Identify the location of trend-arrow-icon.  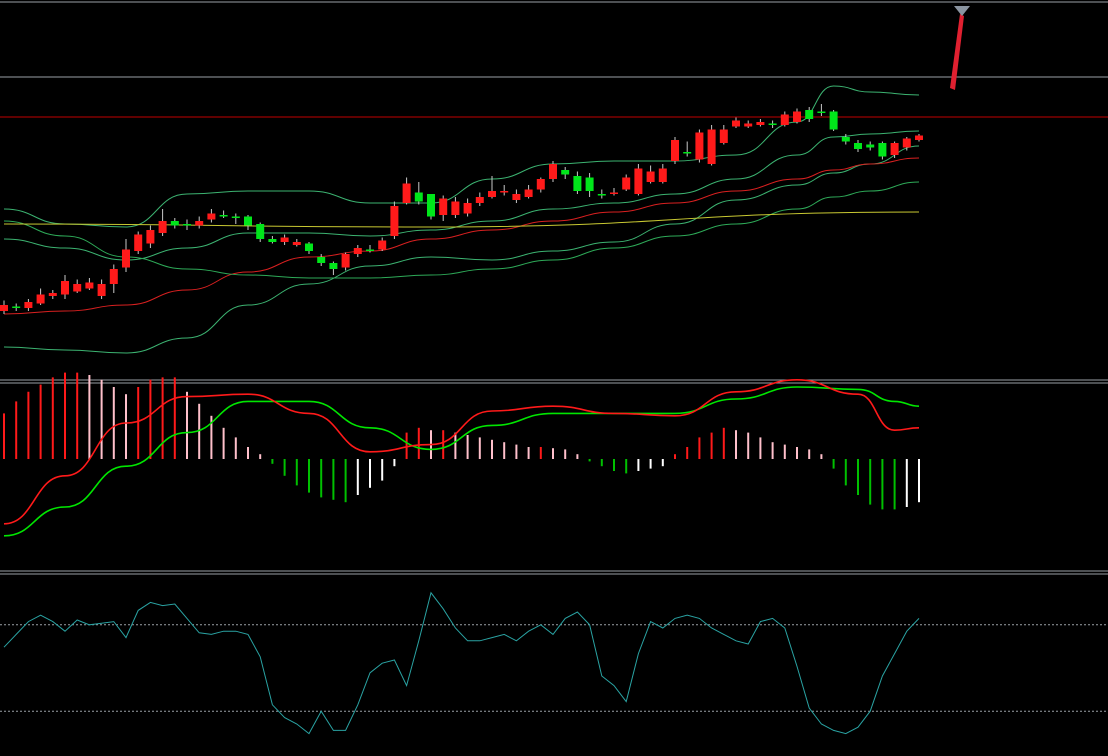
(957, 52).